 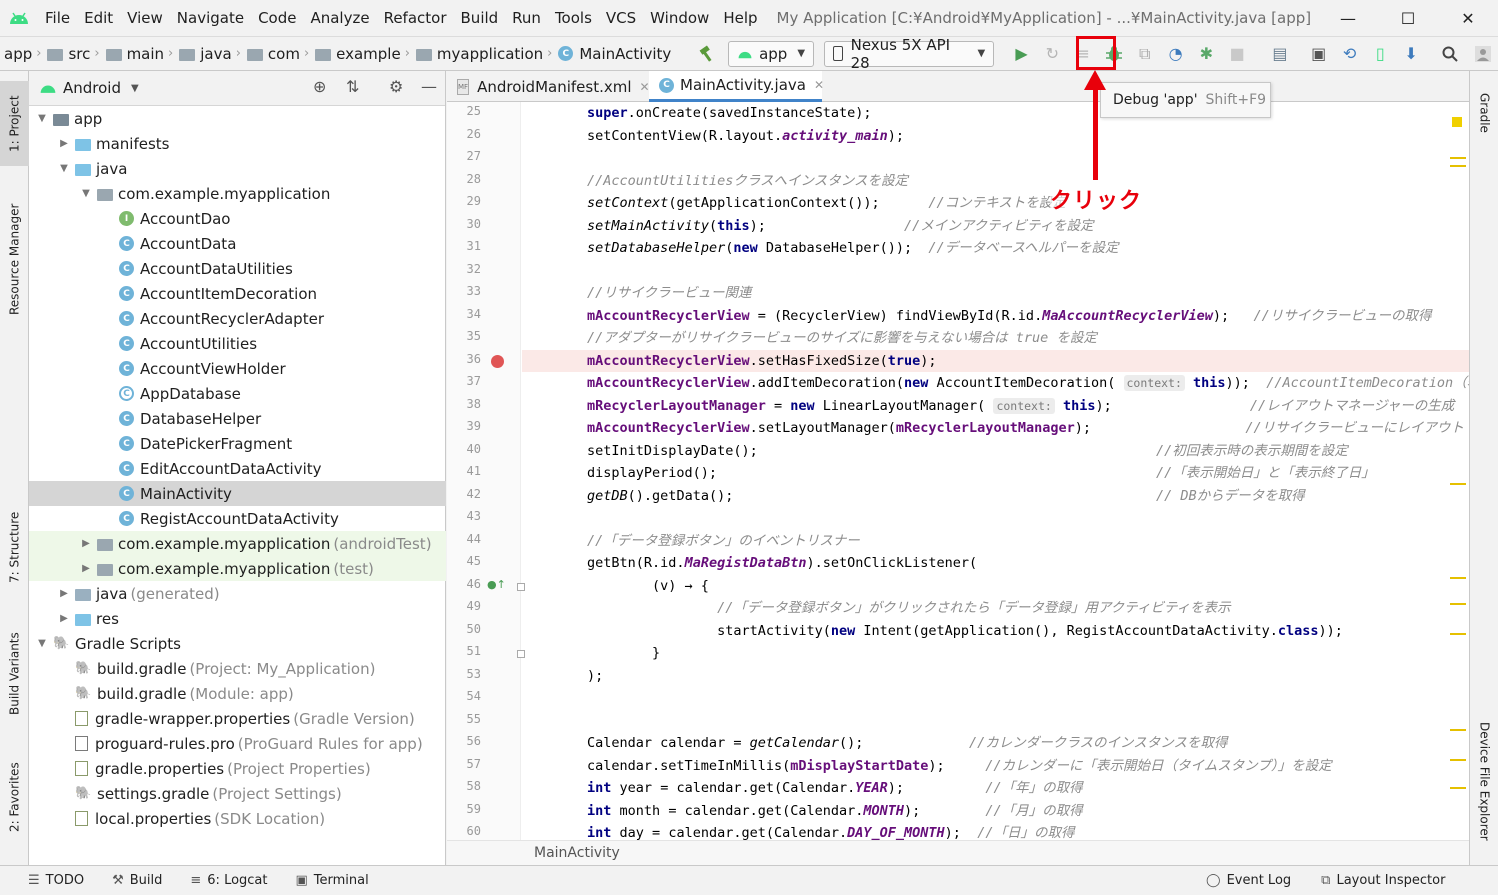 What do you see at coordinates (280, 54) in the screenshot?
I see `breadcrumb-com: com ›` at bounding box center [280, 54].